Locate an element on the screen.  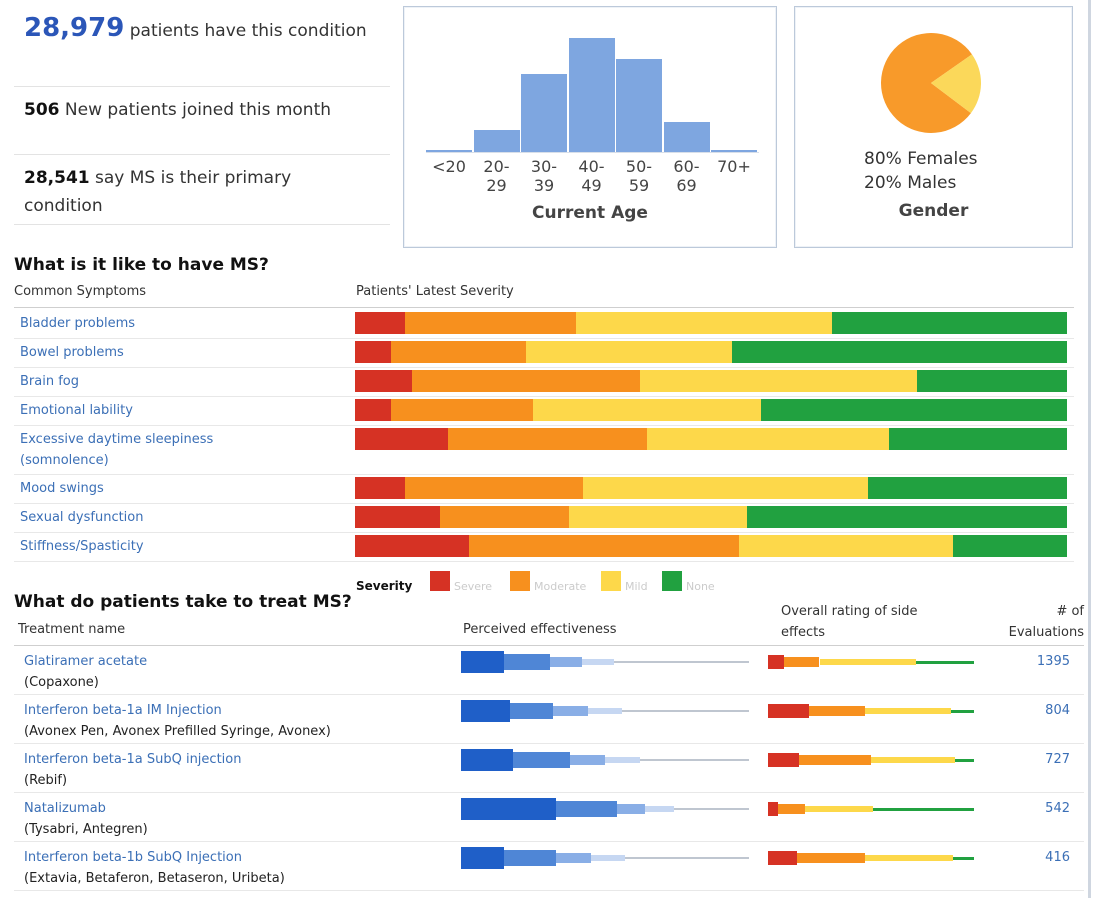
females-label: 80% Females is located at coordinates (921, 159).